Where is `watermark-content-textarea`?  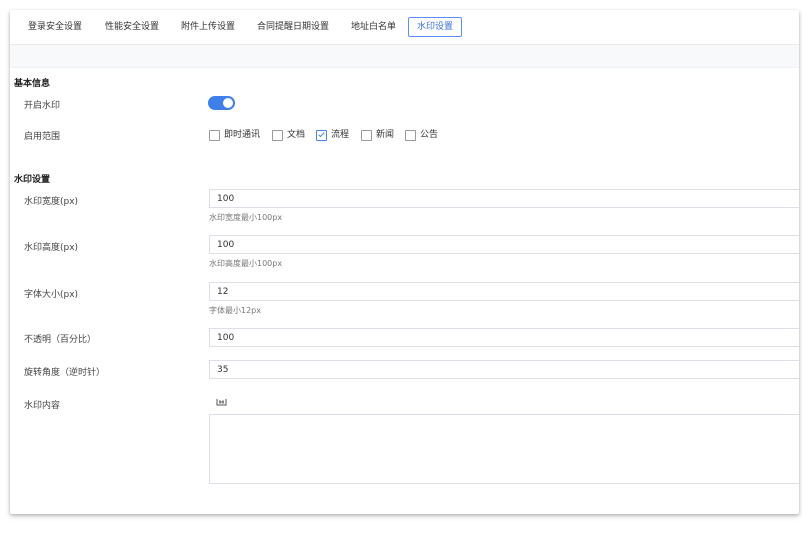 watermark-content-textarea is located at coordinates (504, 449).